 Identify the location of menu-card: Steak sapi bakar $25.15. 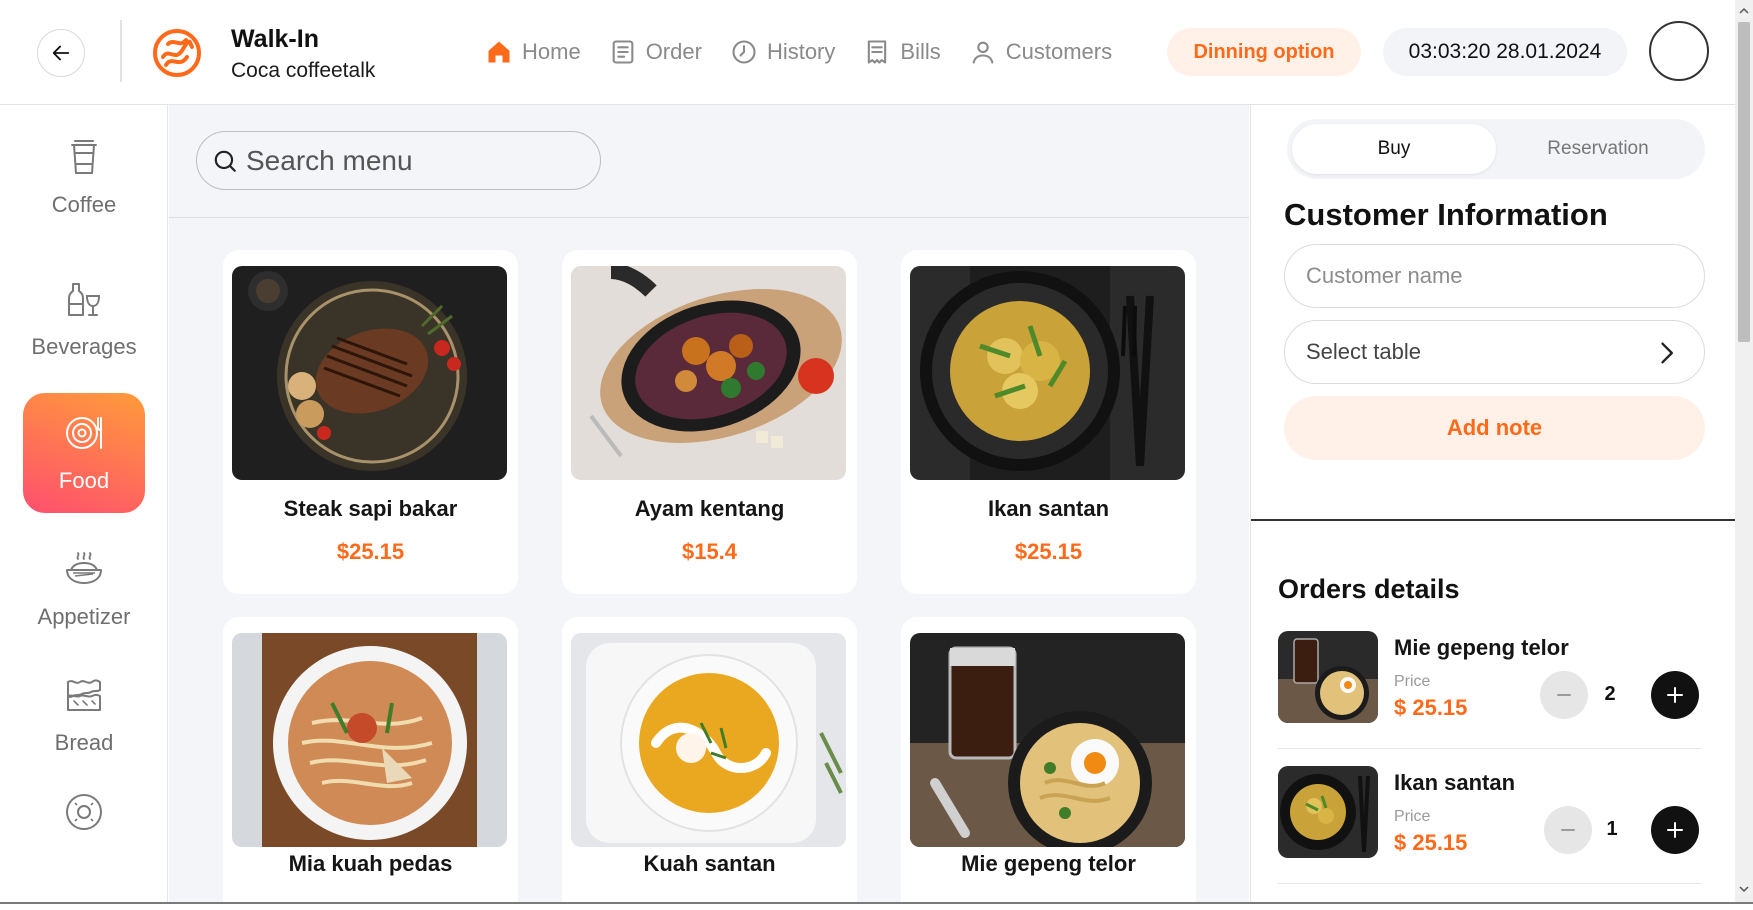
(370, 422).